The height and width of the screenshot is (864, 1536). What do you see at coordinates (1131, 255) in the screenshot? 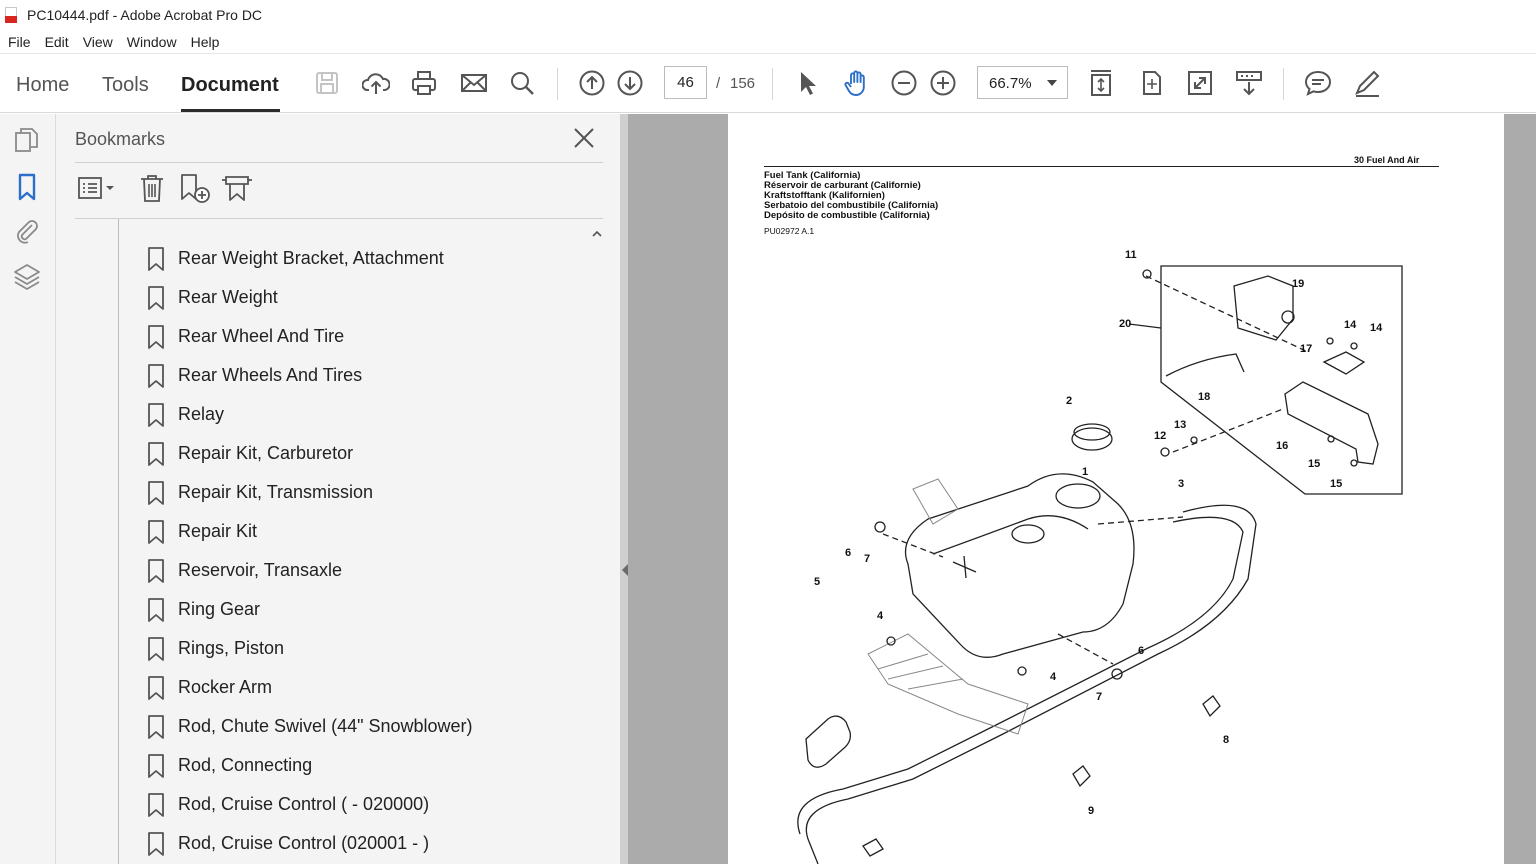
I see `callout-11: 11` at bounding box center [1131, 255].